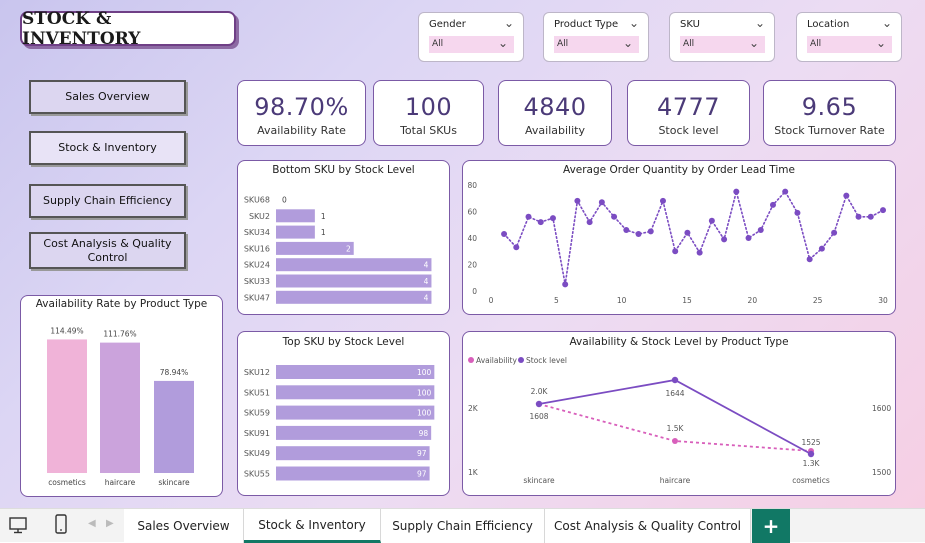 The width and height of the screenshot is (925, 543). What do you see at coordinates (92, 523) in the screenshot?
I see `chevron-left-icon: ◀` at bounding box center [92, 523].